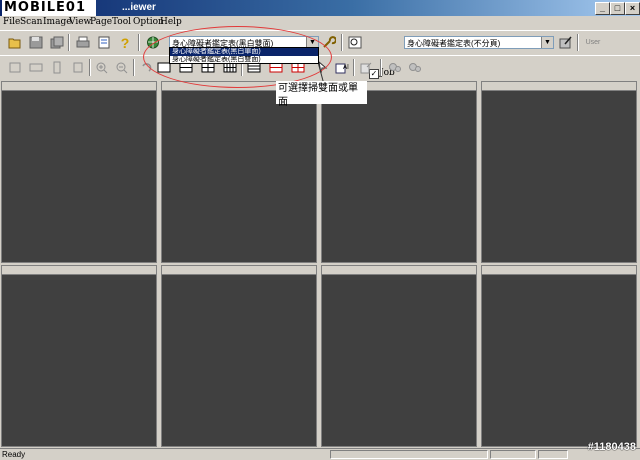 The image size is (640, 460). I want to click on select-all-icon: Al, so click(342, 68).